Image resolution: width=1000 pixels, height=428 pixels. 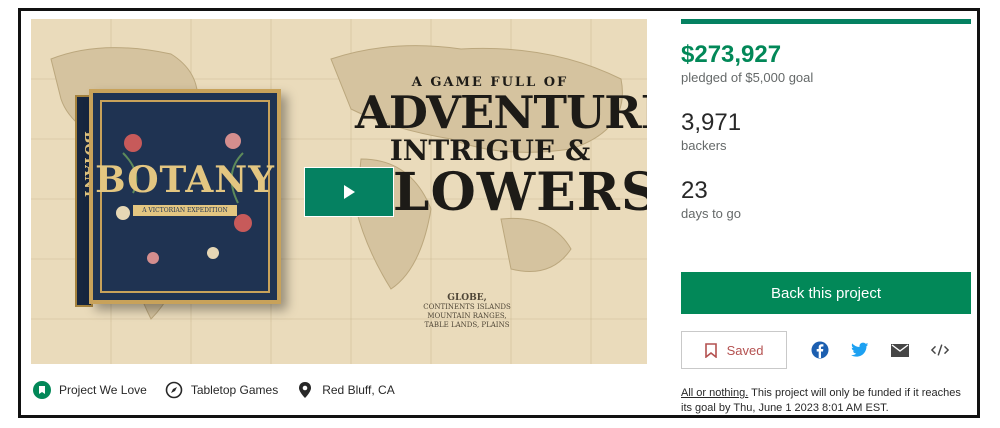 What do you see at coordinates (305, 390) in the screenshot?
I see `location-pin-icon` at bounding box center [305, 390].